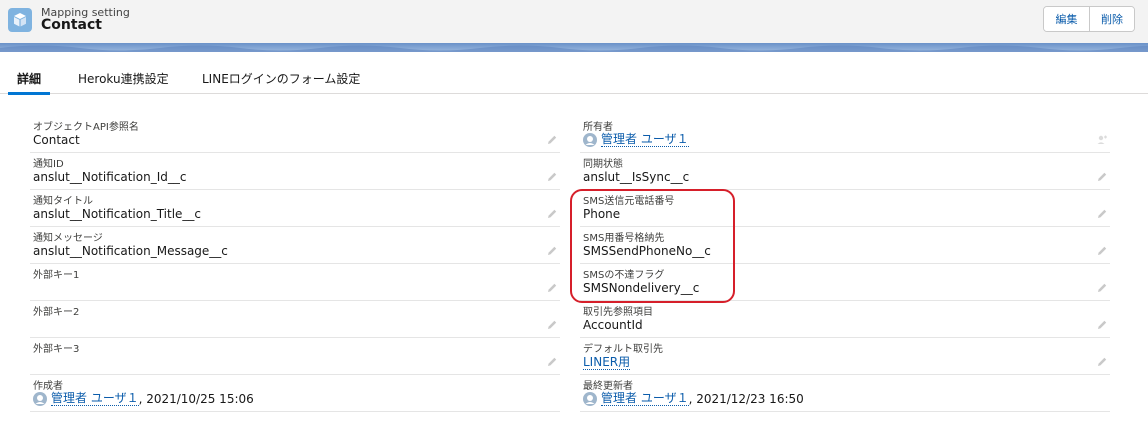  What do you see at coordinates (56, 312) in the screenshot?
I see `field-label: 外部キー2` at bounding box center [56, 312].